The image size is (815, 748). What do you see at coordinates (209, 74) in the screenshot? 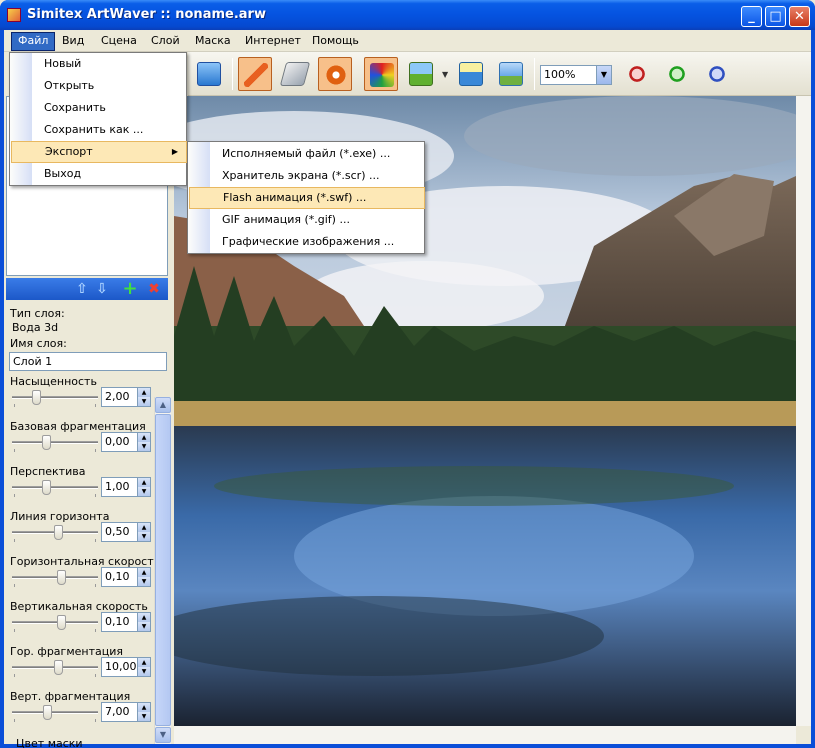
I see `tool-image` at bounding box center [209, 74].